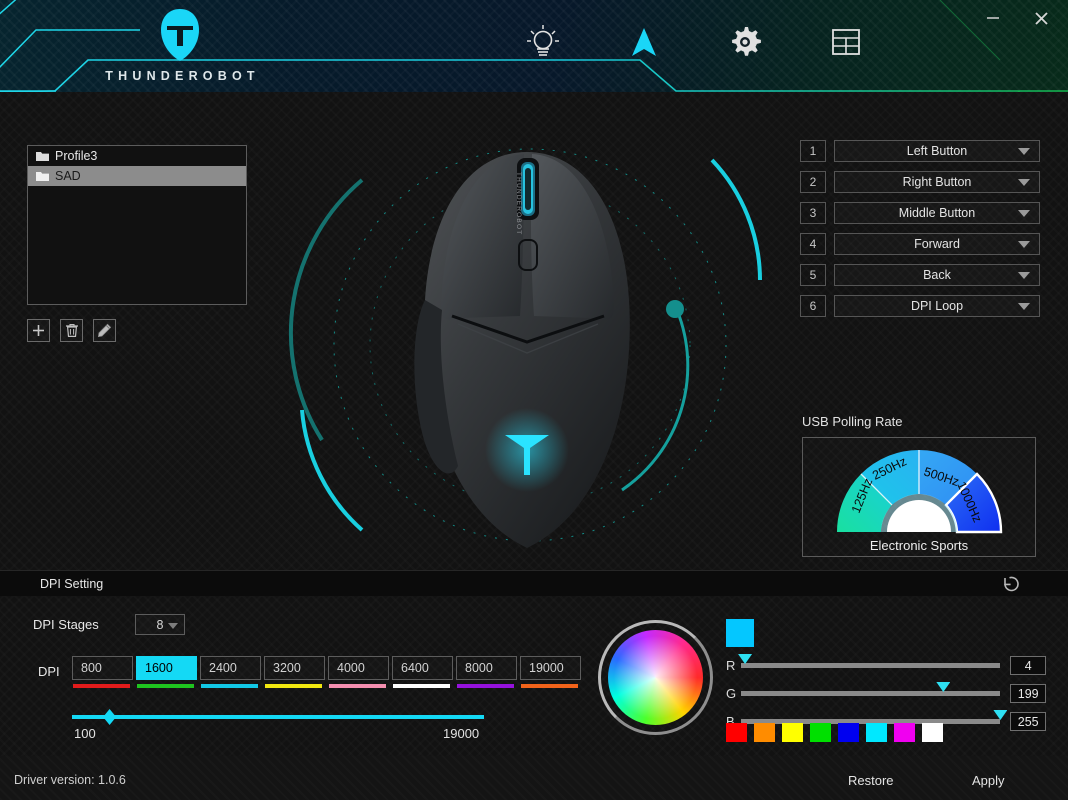 Image resolution: width=1068 pixels, height=800 pixels. Describe the element at coordinates (764, 732) in the screenshot. I see `color-preset-orange` at that location.